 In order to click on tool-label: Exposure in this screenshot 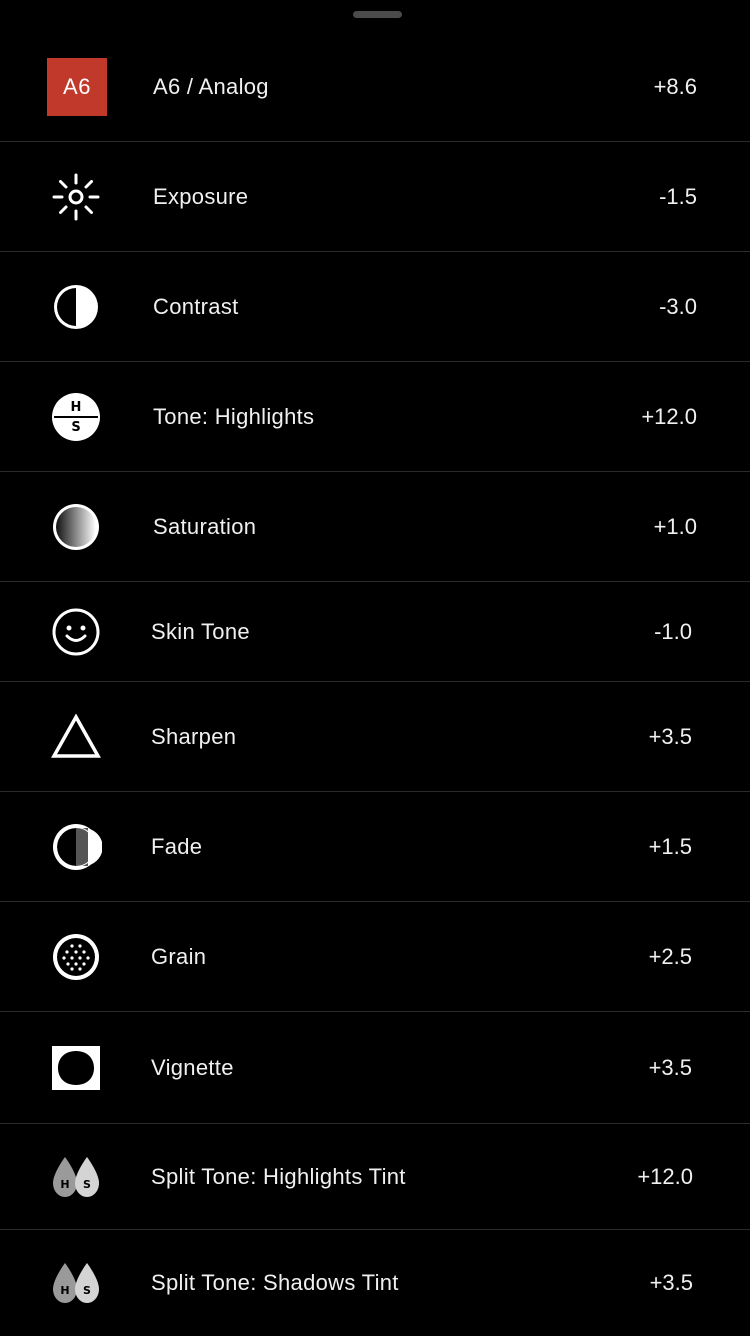, I will do `click(201, 196)`.